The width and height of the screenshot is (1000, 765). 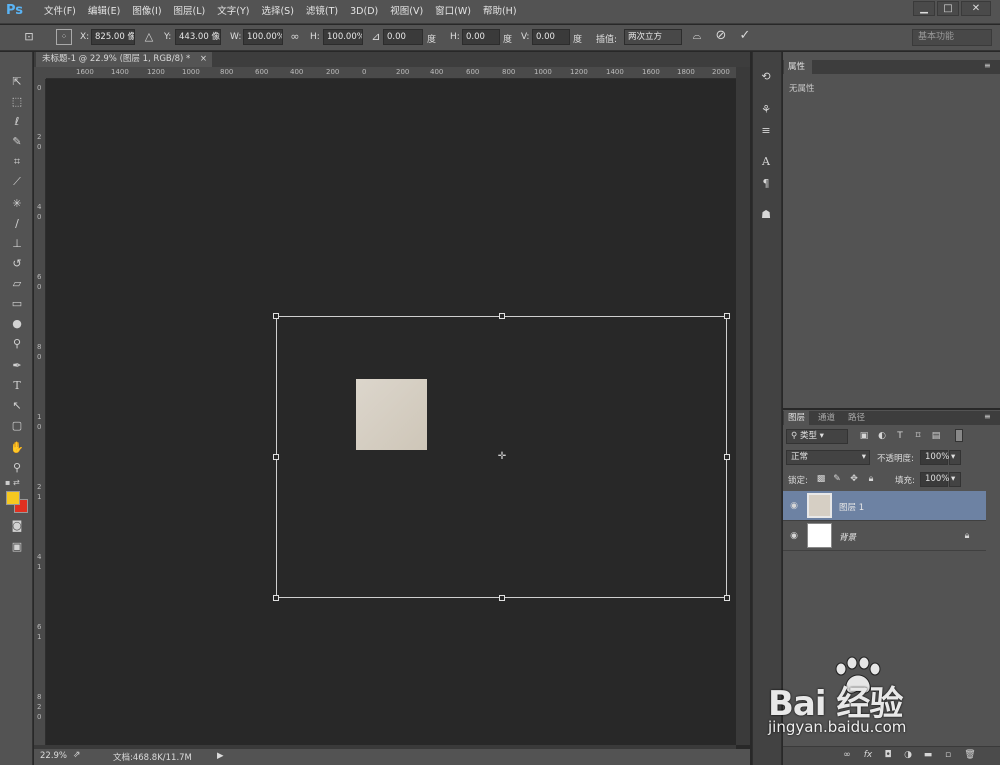 What do you see at coordinates (203, 59) in the screenshot?
I see `close-tab-icon: ×` at bounding box center [203, 59].